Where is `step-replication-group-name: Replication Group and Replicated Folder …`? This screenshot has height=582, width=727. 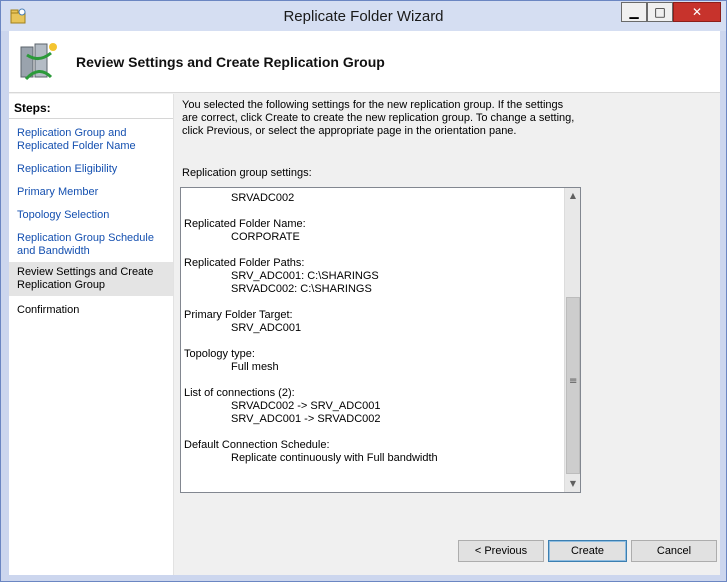
step-replication-group-name: Replication Group and Replicated Folder … is located at coordinates (91, 140).